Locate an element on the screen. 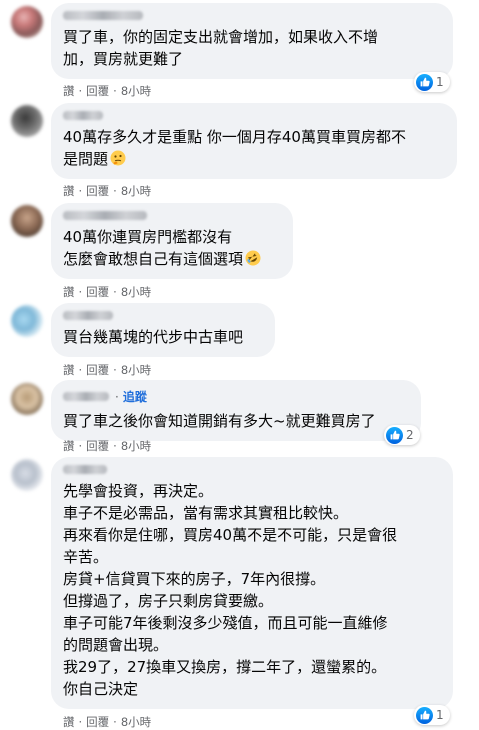 The height and width of the screenshot is (730, 479). comment-text: 買了車，你的固定支出就會增加，如果收入不增 加，買房就更難了 is located at coordinates (221, 48).